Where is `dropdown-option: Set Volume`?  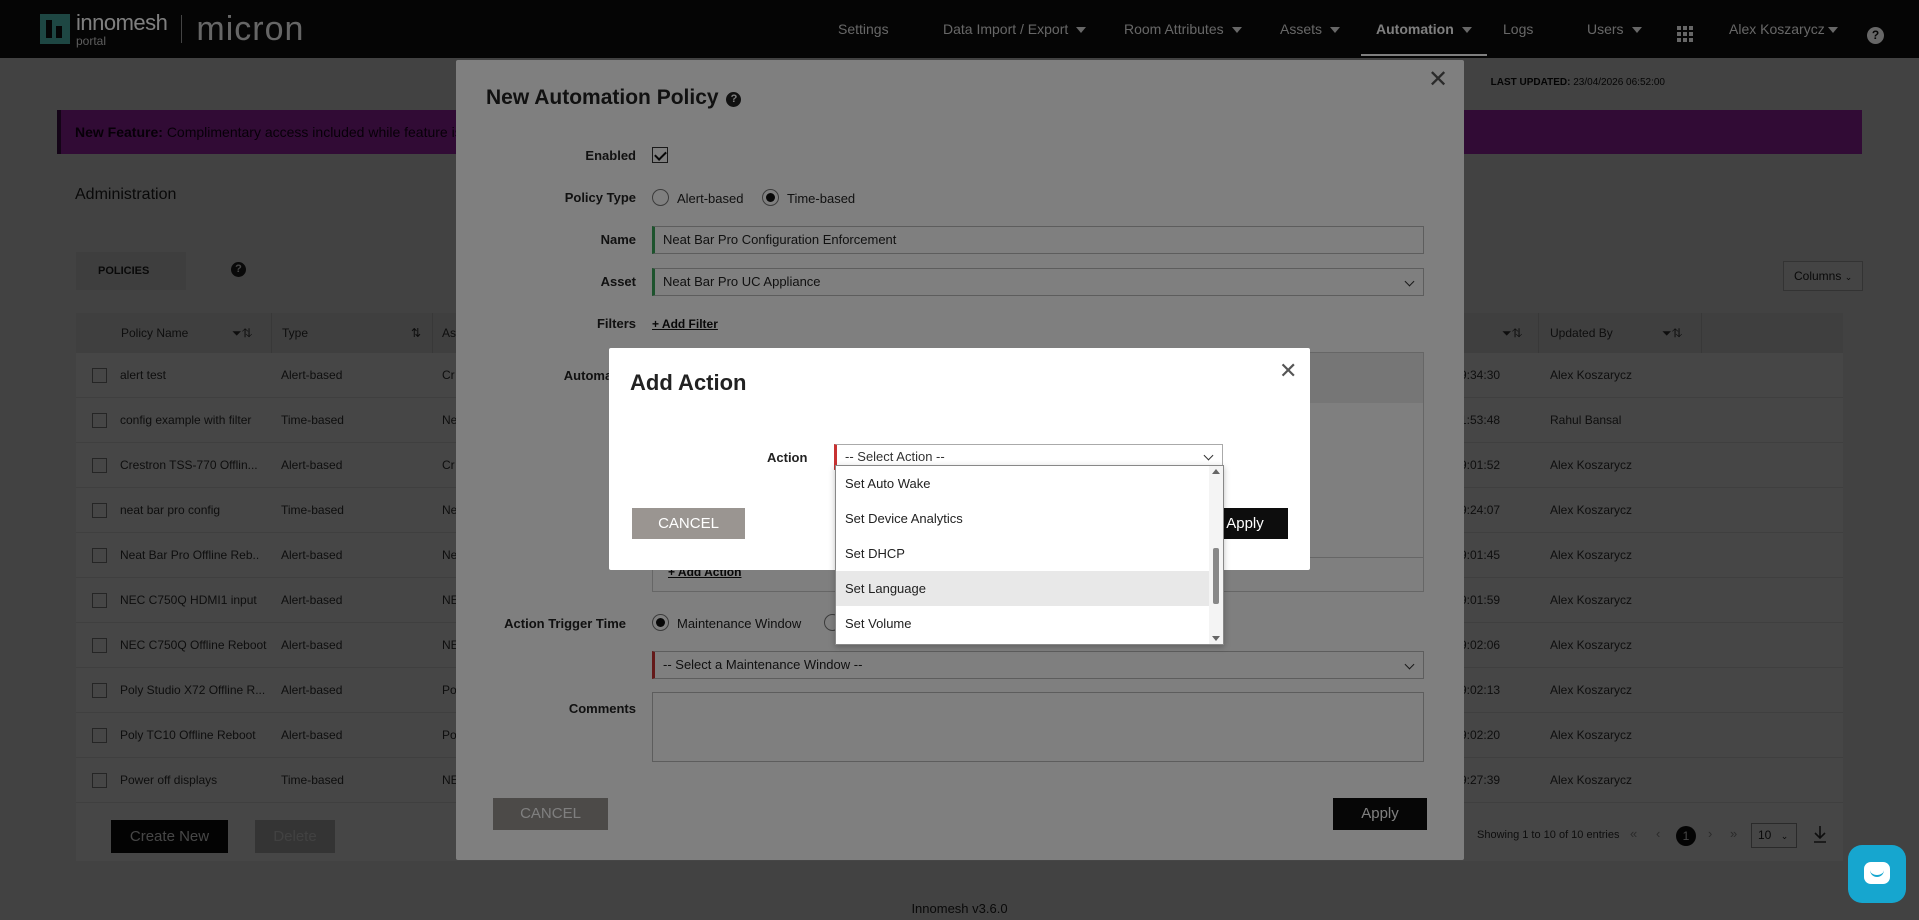 dropdown-option: Set Volume is located at coordinates (1023, 623).